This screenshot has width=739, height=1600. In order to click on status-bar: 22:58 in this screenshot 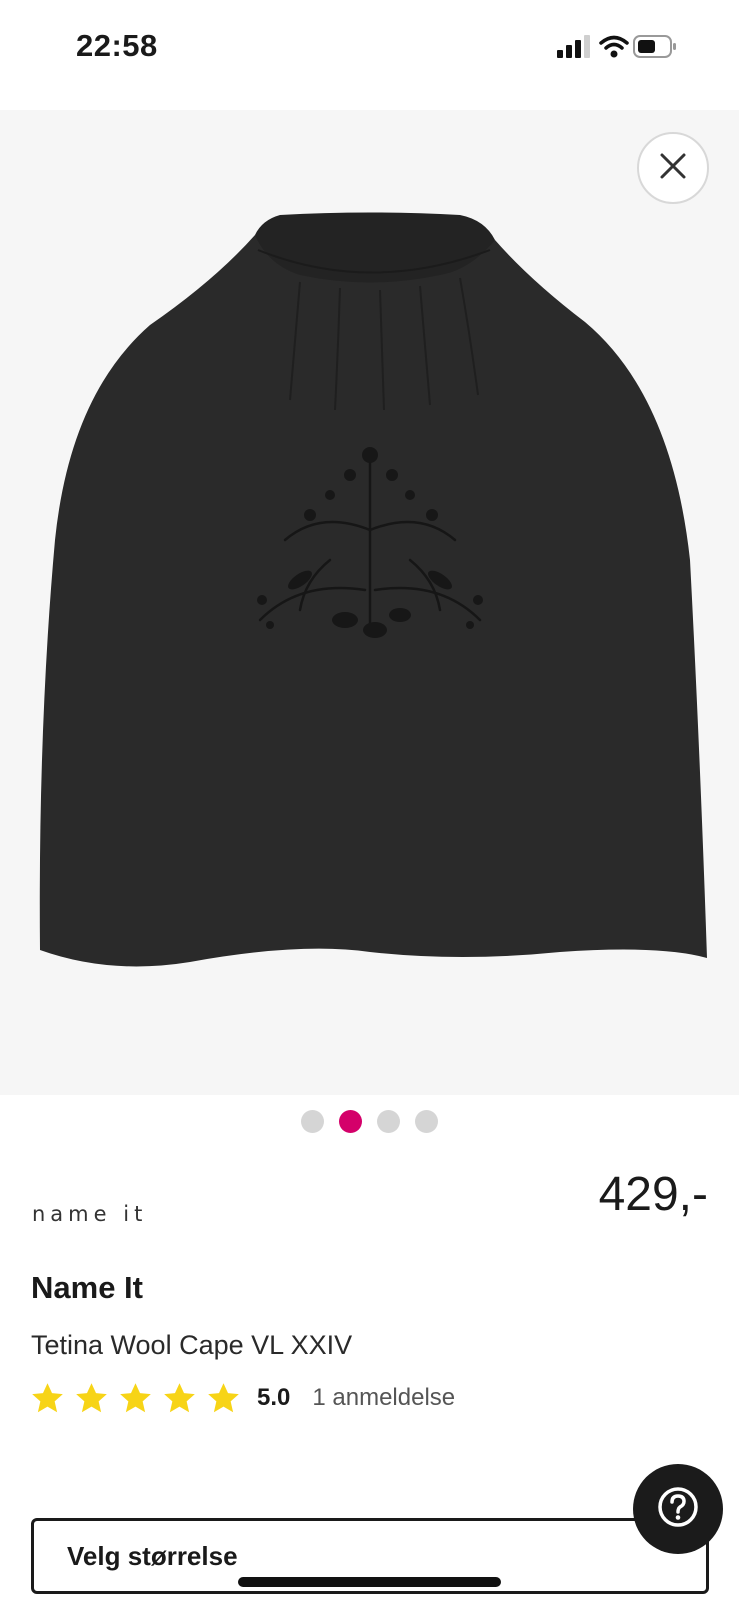, I will do `click(369, 50)`.